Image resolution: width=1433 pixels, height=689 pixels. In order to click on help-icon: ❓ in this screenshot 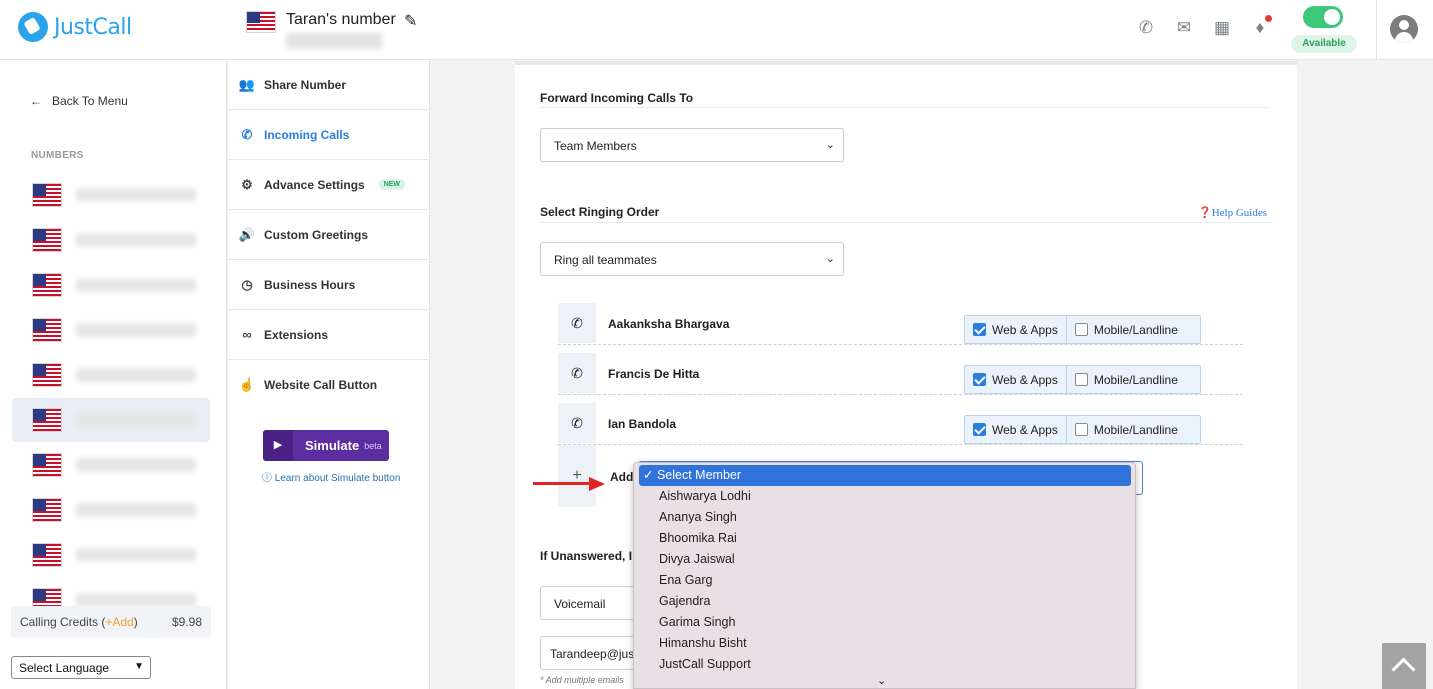, I will do `click(1205, 213)`.